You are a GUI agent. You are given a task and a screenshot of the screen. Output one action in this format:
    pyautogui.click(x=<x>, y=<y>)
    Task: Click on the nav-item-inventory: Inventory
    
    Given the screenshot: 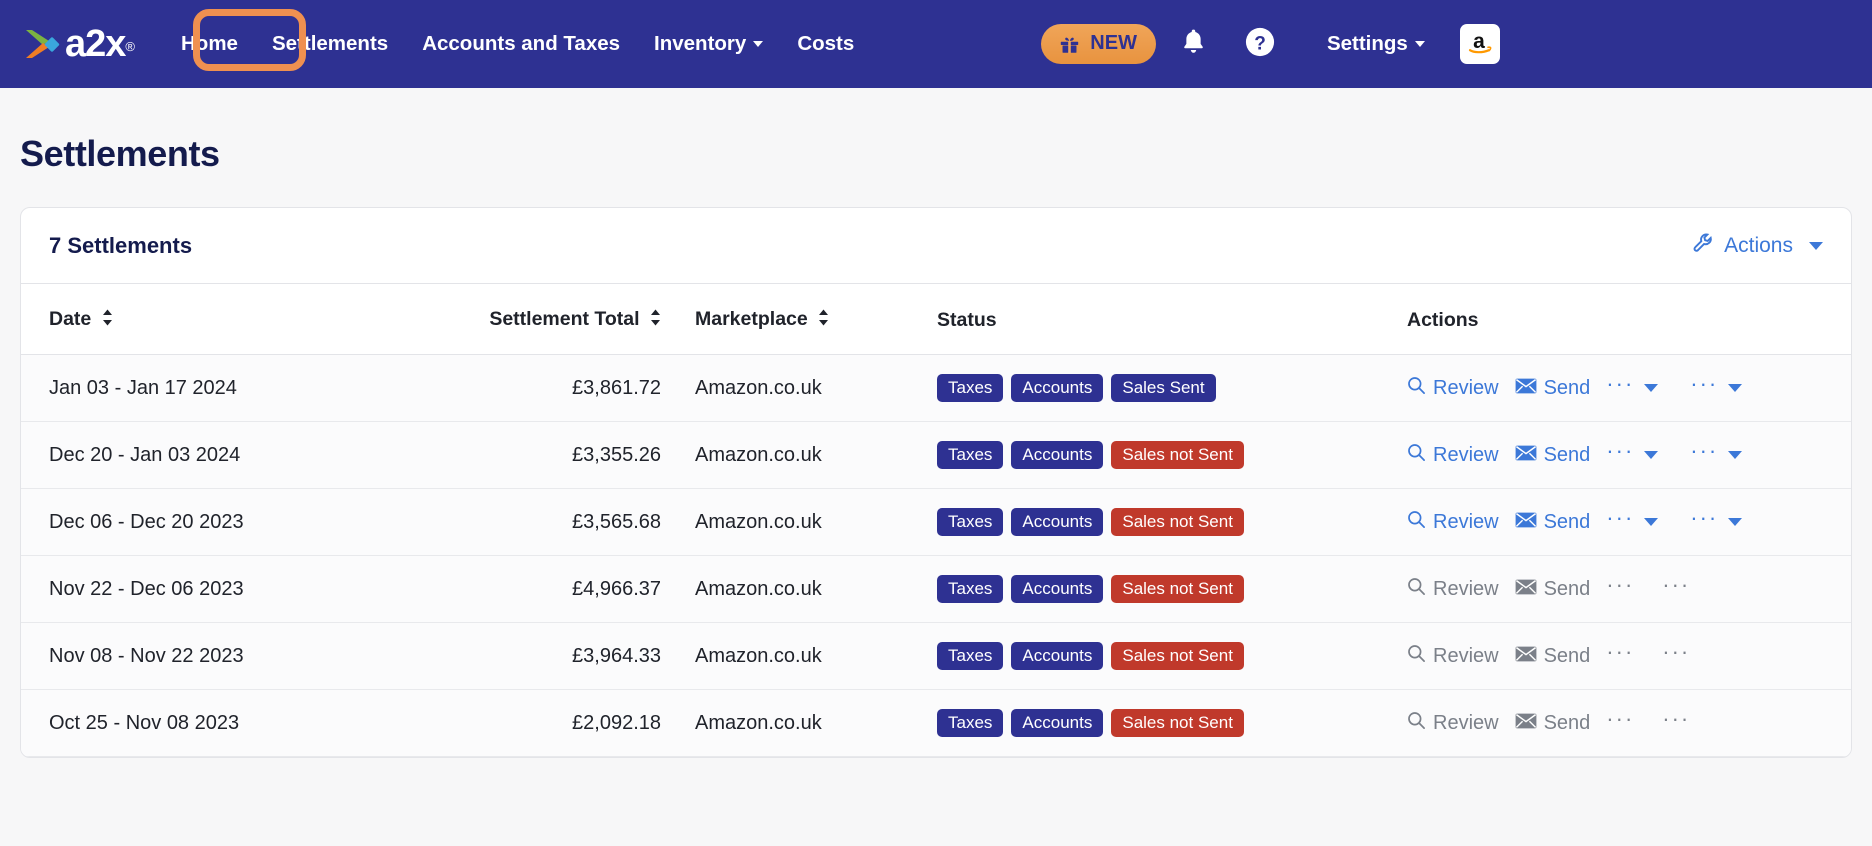 What is the action you would take?
    pyautogui.click(x=708, y=44)
    